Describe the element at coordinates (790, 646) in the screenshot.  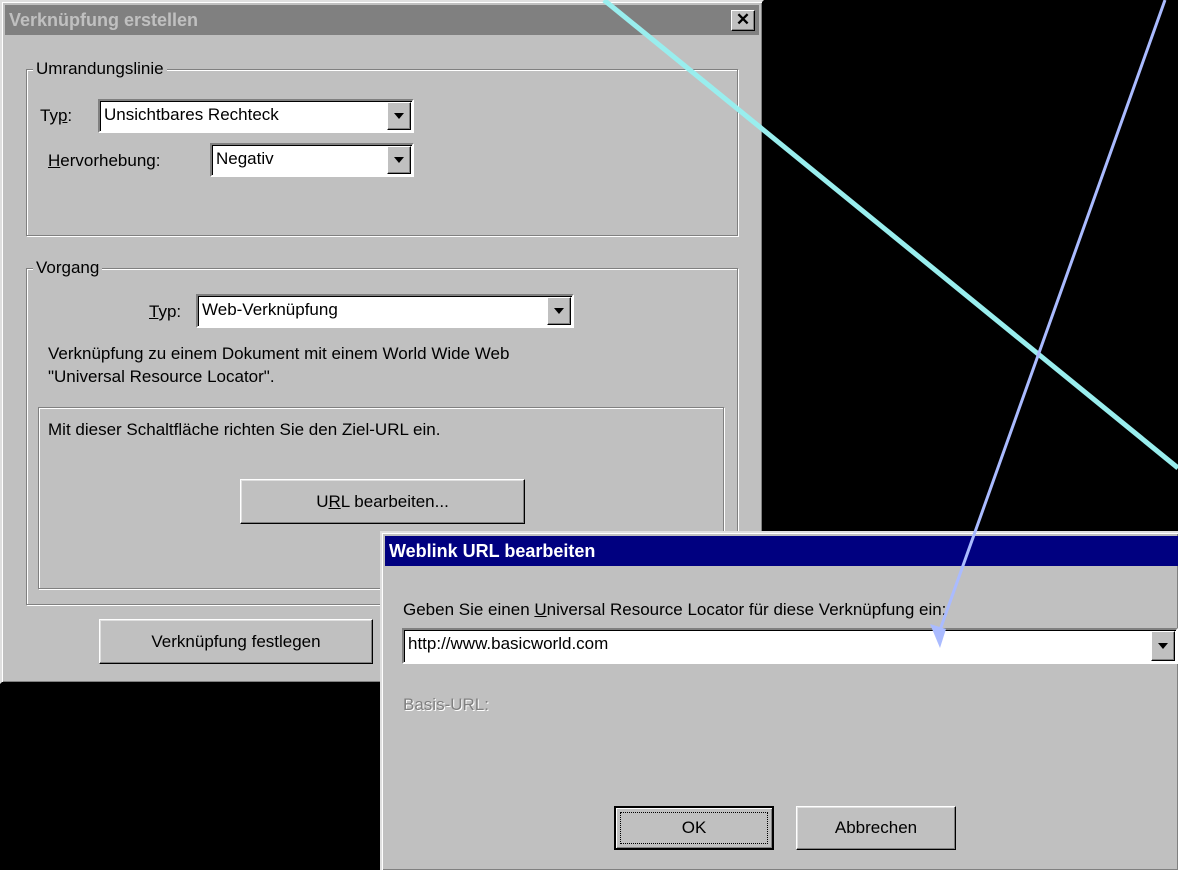
I see `url-input: http://www.basicworld.com` at that location.